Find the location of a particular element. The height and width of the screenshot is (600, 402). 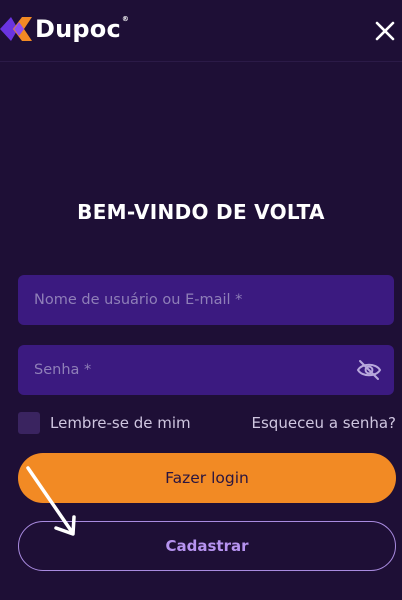

register-button: Cadastrar is located at coordinates (207, 546).